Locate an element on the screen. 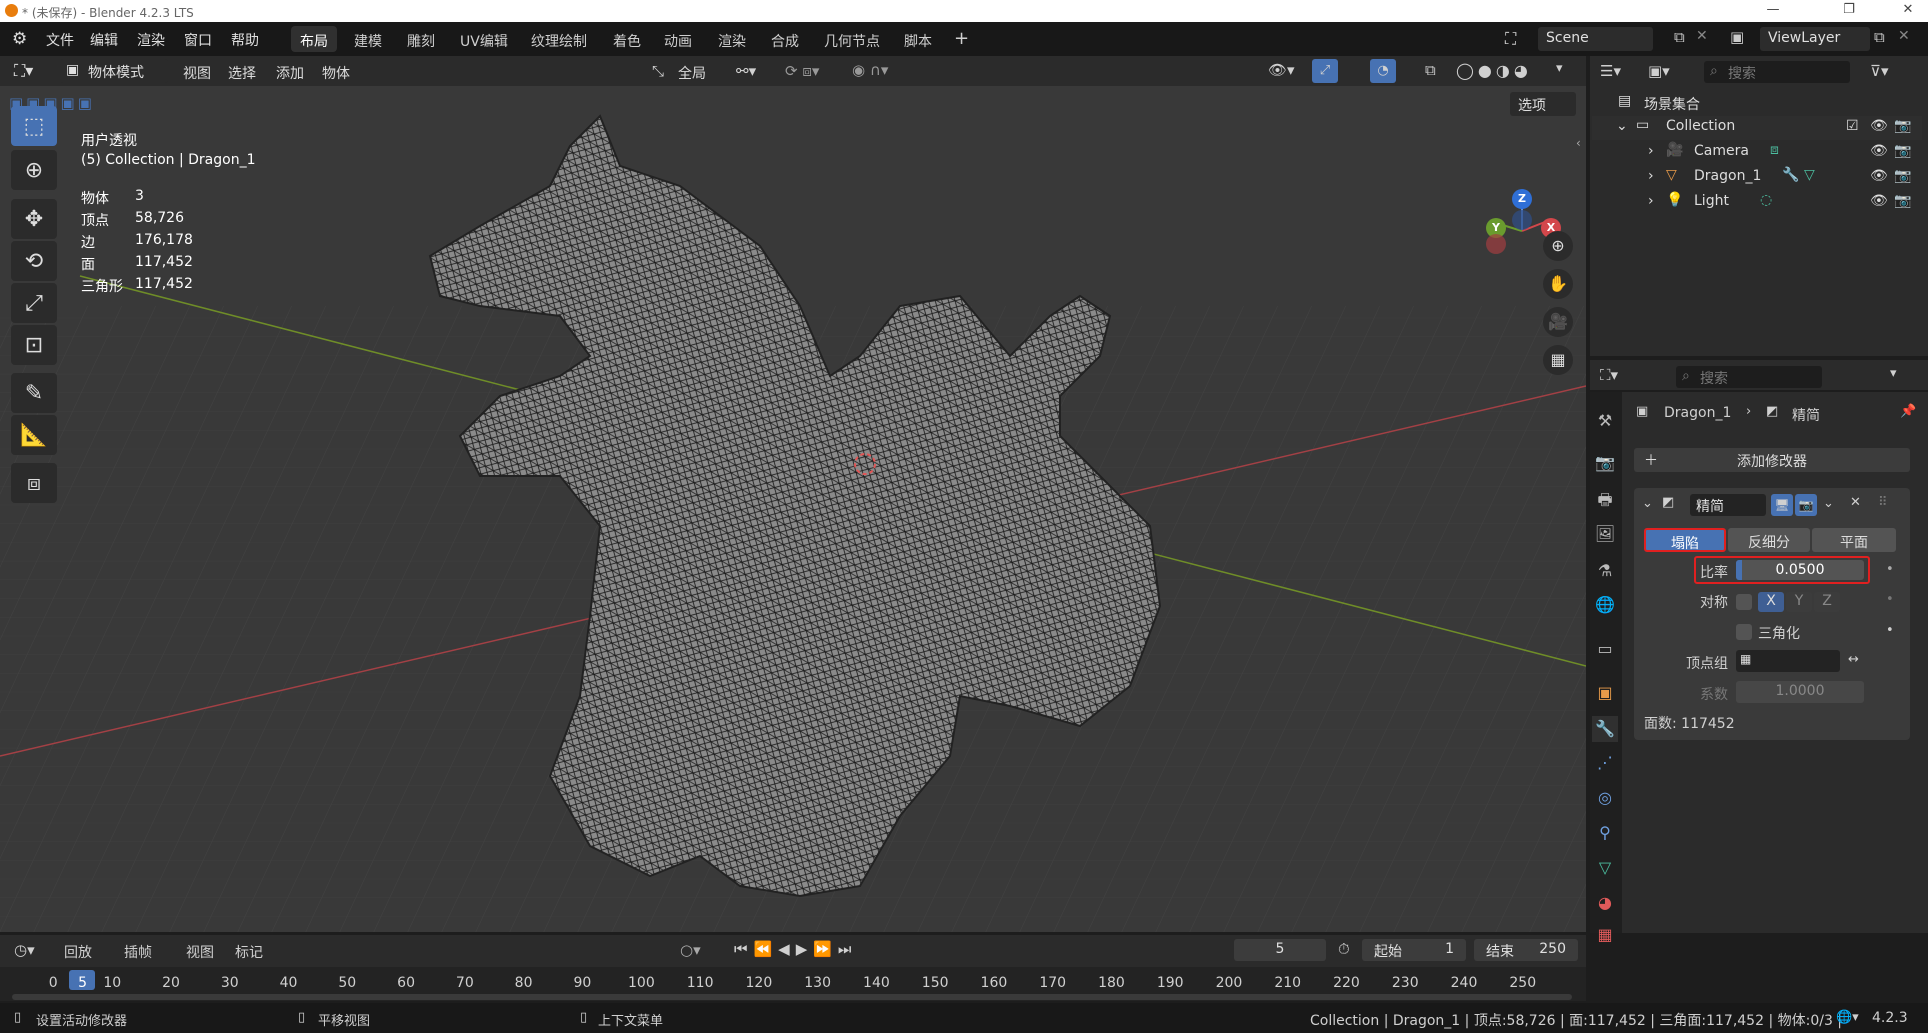 Image resolution: width=1928 pixels, height=1033 pixels. viewport-menu-object: 物体 is located at coordinates (336, 73).